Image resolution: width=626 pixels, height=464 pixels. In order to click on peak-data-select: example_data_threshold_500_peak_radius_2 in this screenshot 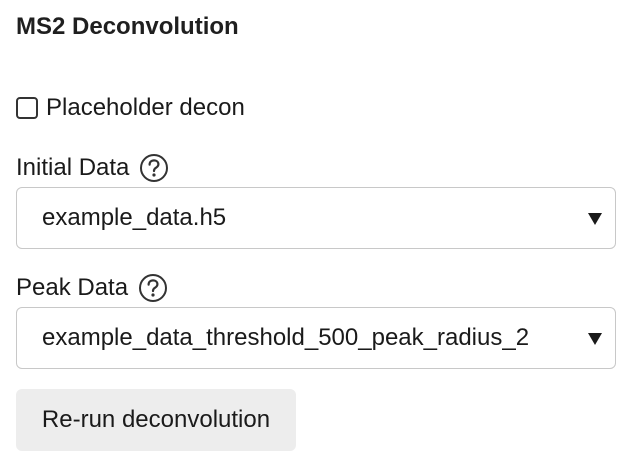, I will do `click(316, 338)`.